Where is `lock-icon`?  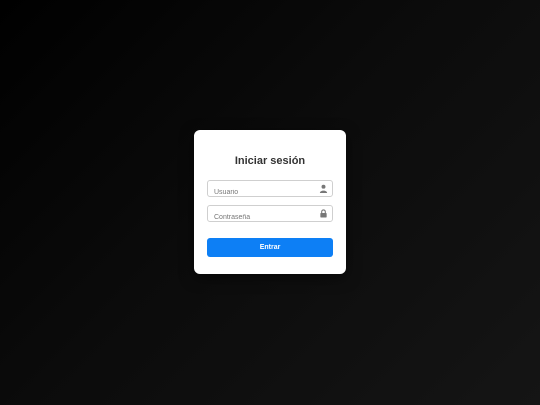
lock-icon is located at coordinates (323, 213).